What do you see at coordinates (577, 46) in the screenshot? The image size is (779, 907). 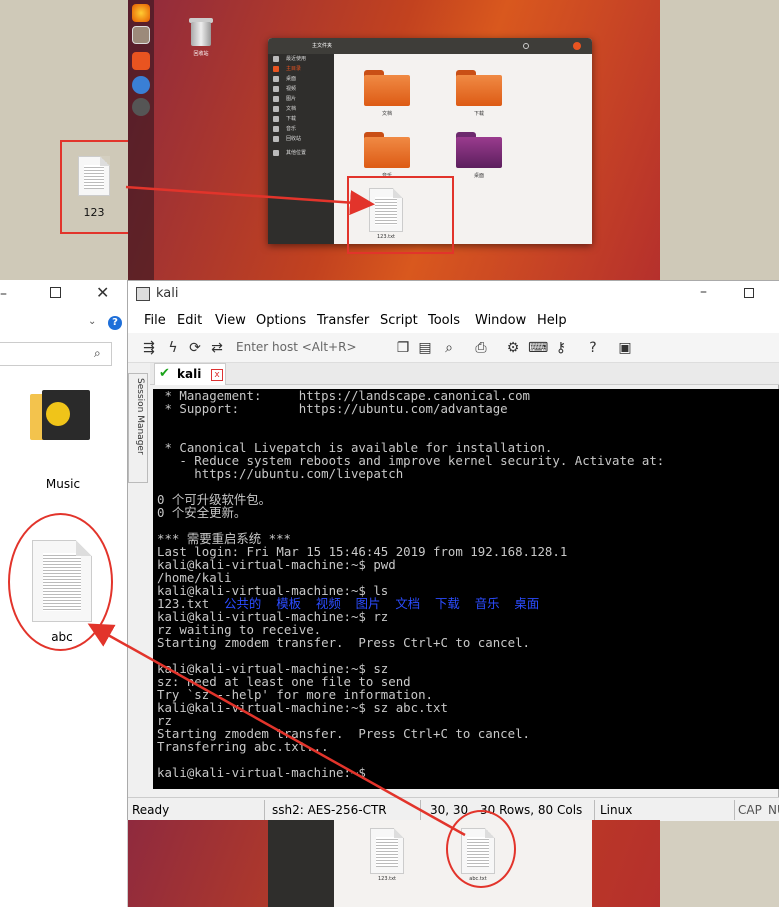 I see `fm-close-button` at bounding box center [577, 46].